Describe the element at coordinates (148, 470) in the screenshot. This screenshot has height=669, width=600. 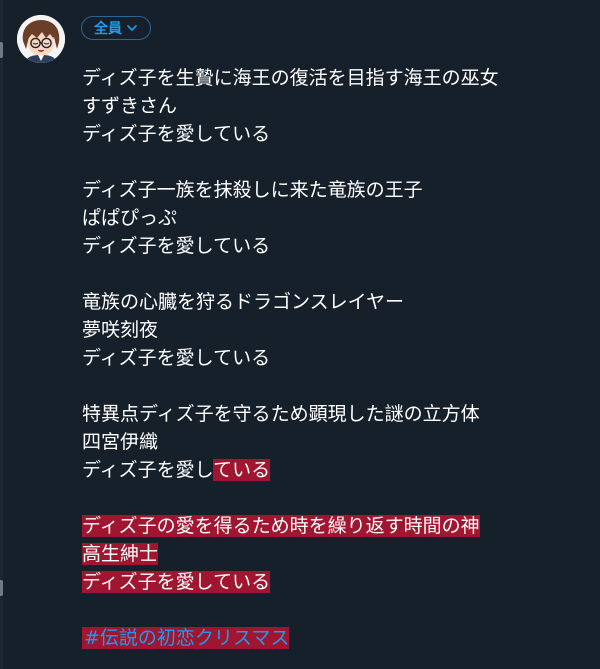
I see `tweet-line-plain-part: ディズ子を愛し` at that location.